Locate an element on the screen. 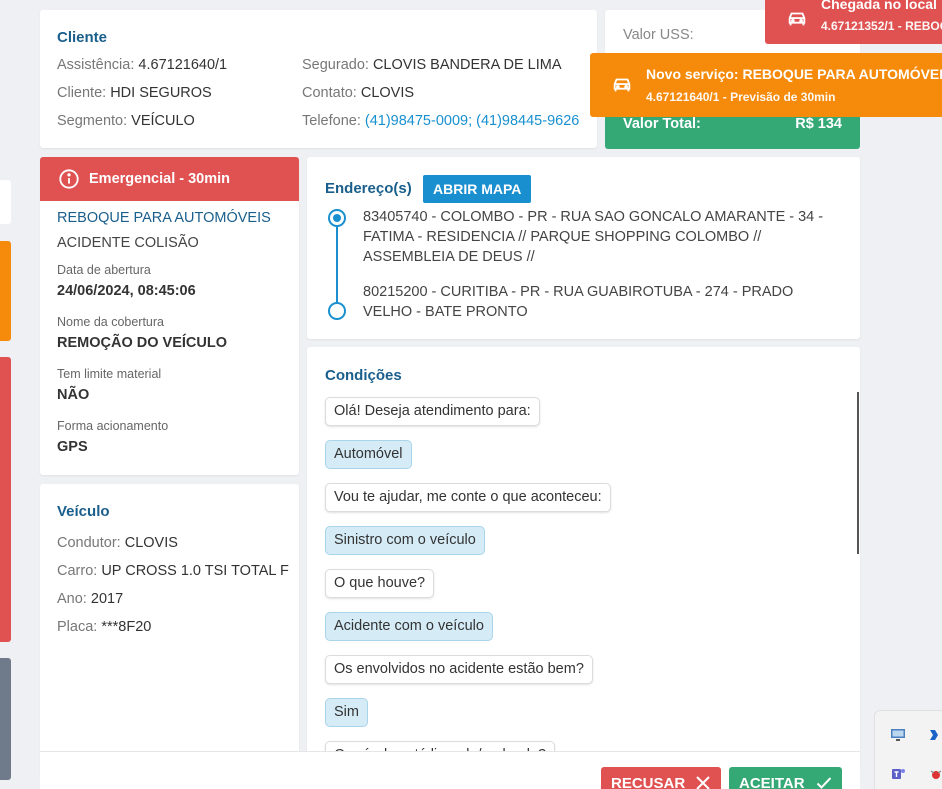  cliente-value: HDI SEGUROS is located at coordinates (161, 93).